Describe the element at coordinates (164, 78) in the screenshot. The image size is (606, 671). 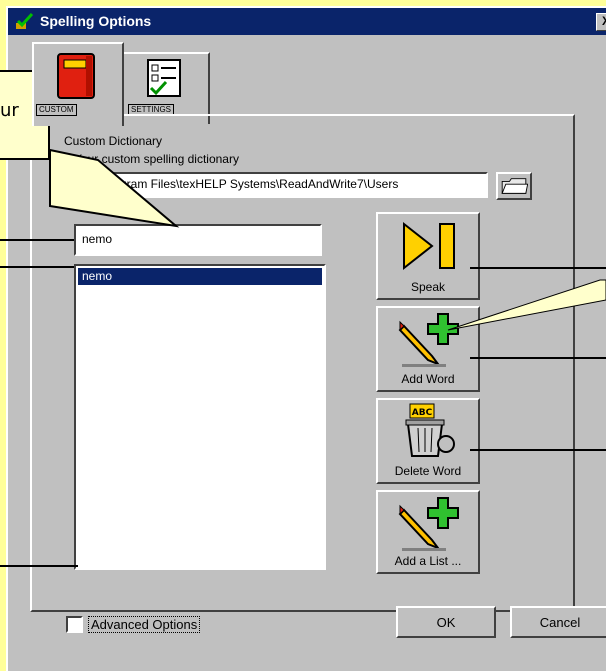
I see `checklist-icon` at that location.